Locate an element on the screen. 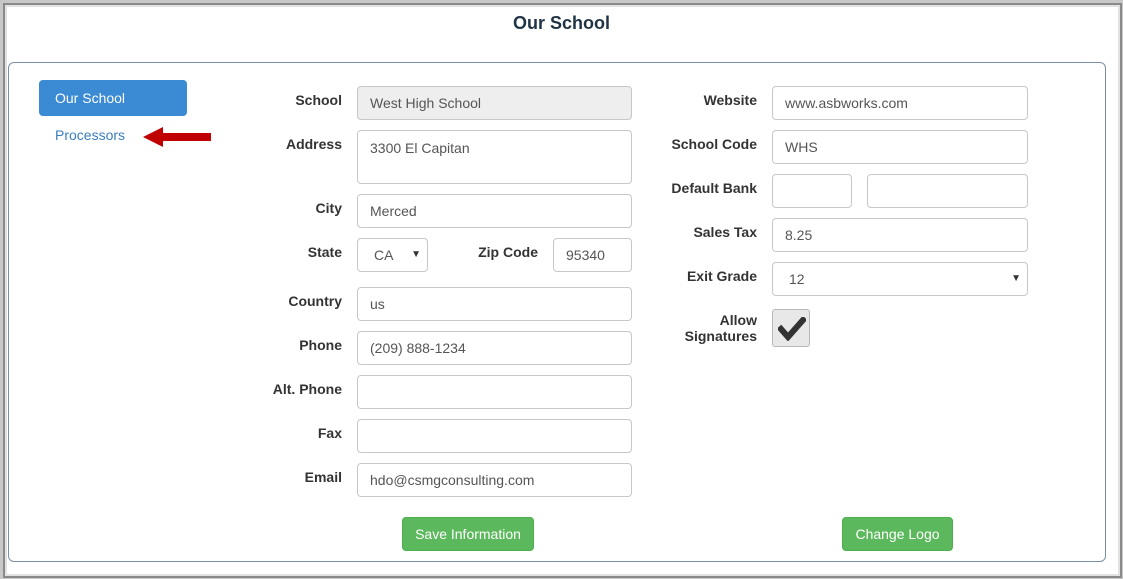 The height and width of the screenshot is (579, 1123). zip-field: 95340 is located at coordinates (592, 255).